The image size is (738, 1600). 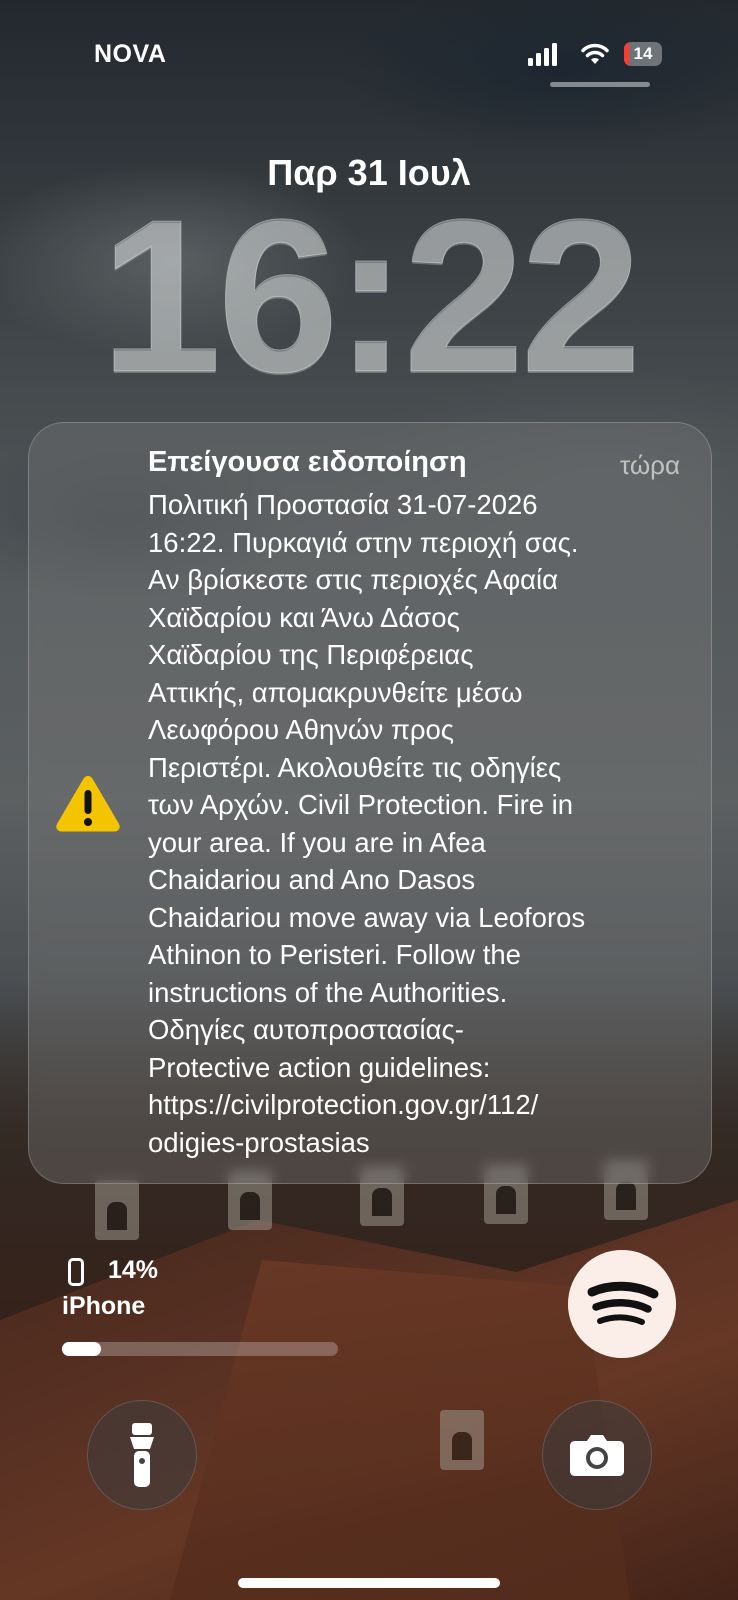 What do you see at coordinates (353, 579) in the screenshot?
I see `notification-body-line: Αν βρίσκεστε στις περιοχές Αφαία` at bounding box center [353, 579].